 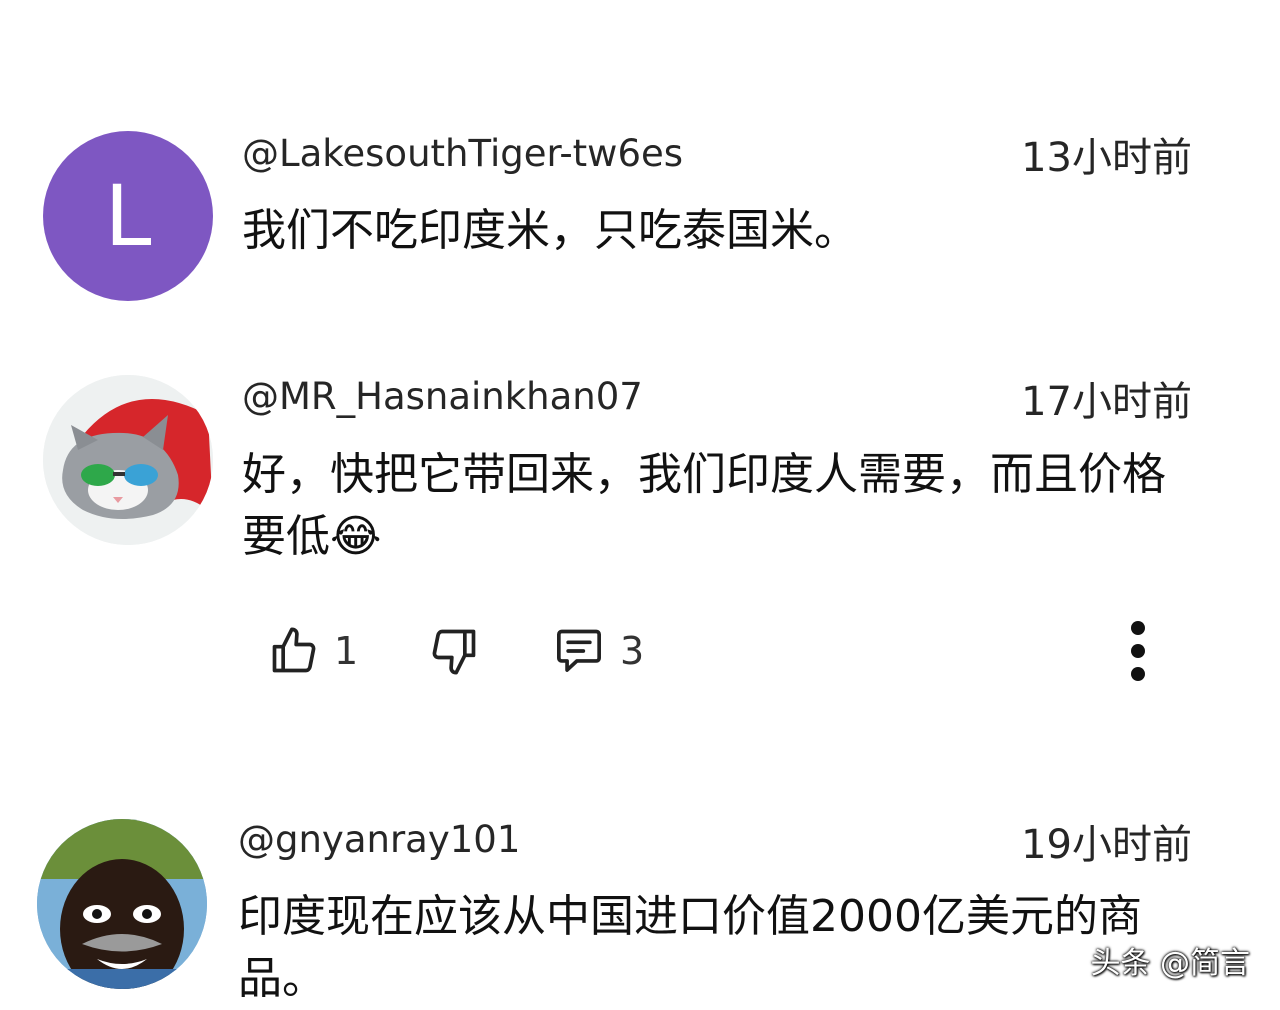 I want to click on watermark: 头条 @简言, so click(x=1170, y=963).